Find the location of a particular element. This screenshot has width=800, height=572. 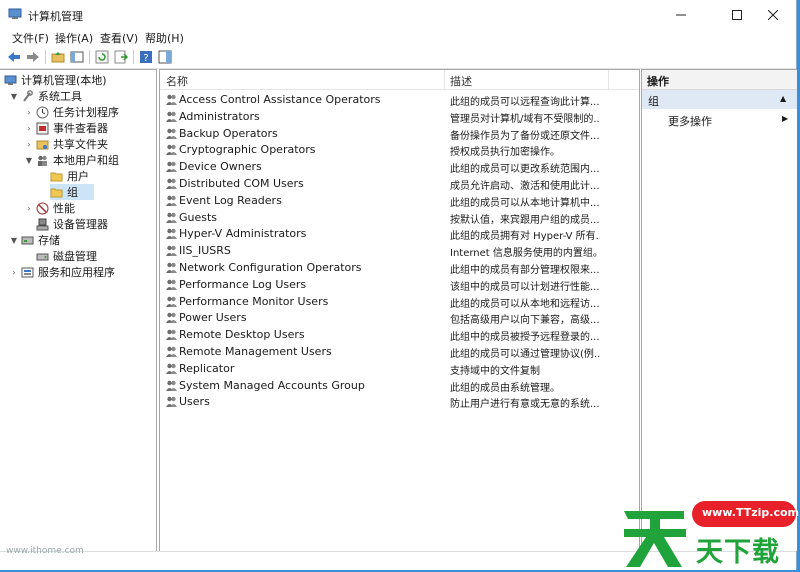

menu-help: 帮助(H) is located at coordinates (164, 38).